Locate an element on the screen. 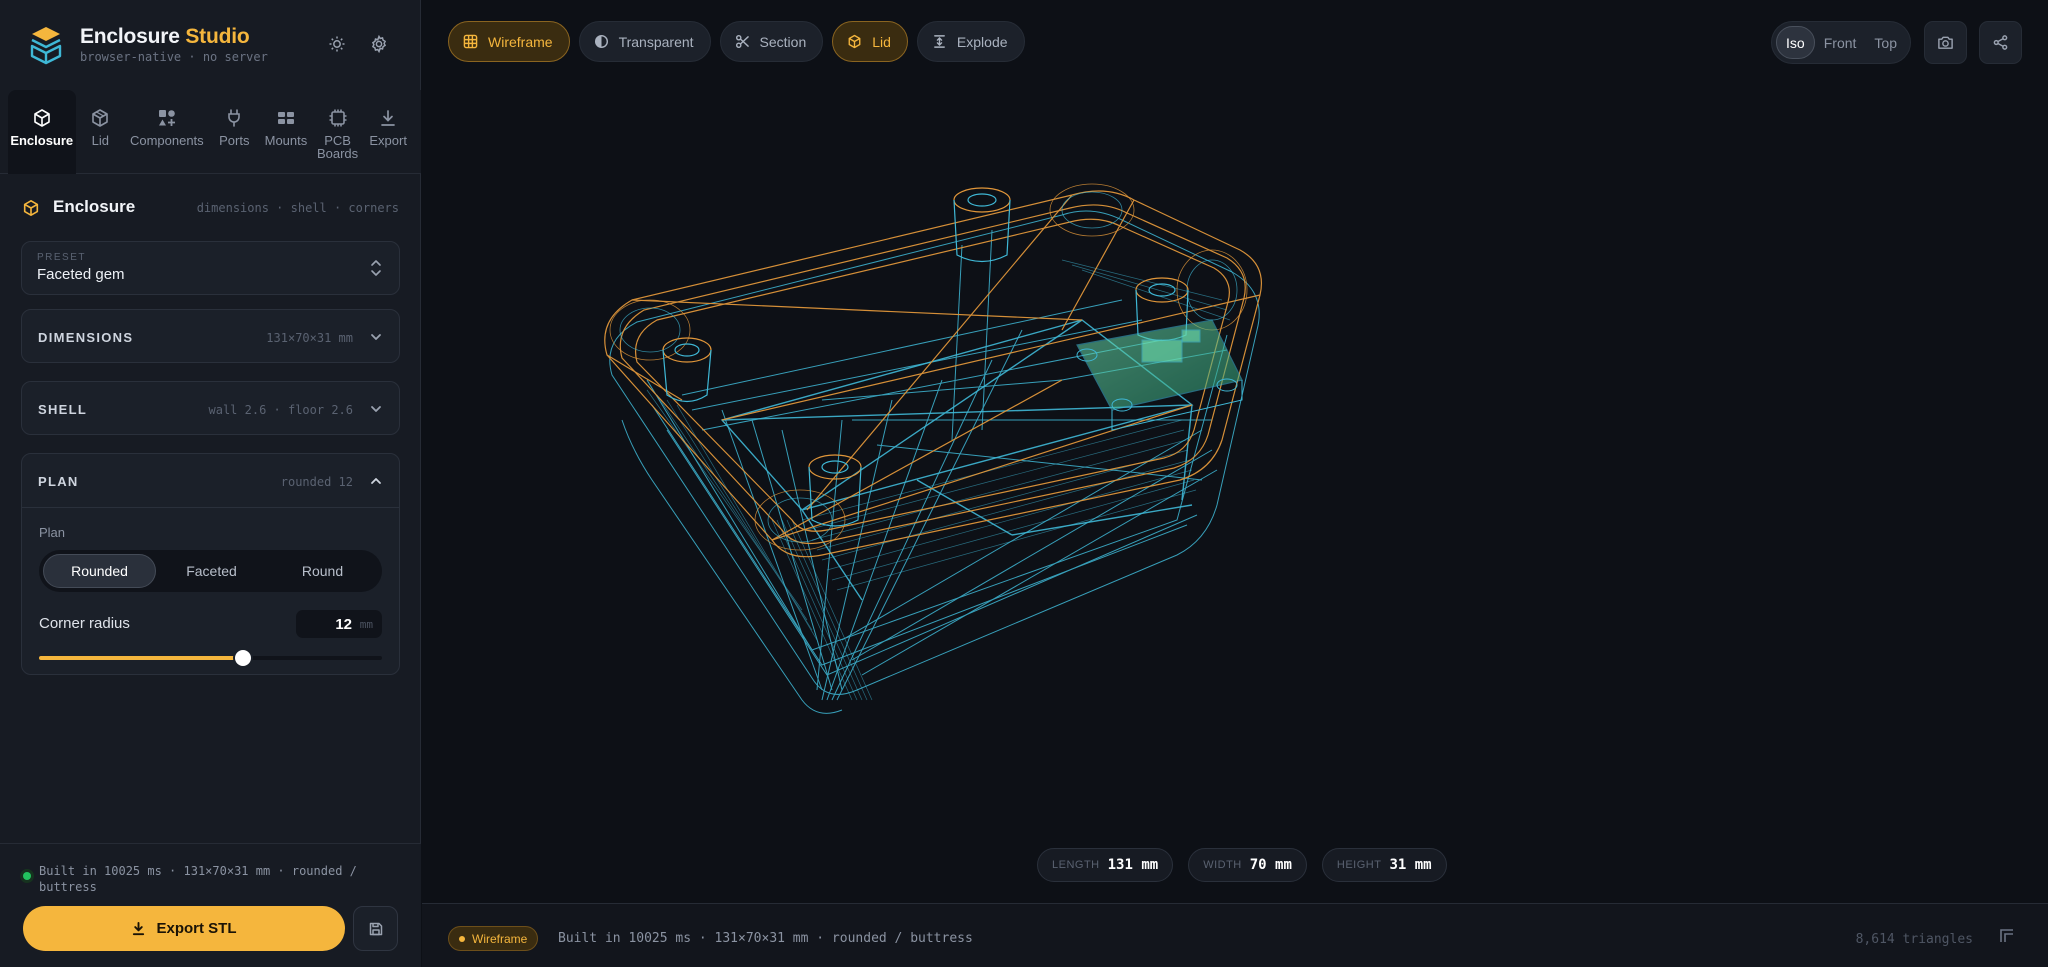 The image size is (2048, 967). scissors-icon is located at coordinates (742, 41).